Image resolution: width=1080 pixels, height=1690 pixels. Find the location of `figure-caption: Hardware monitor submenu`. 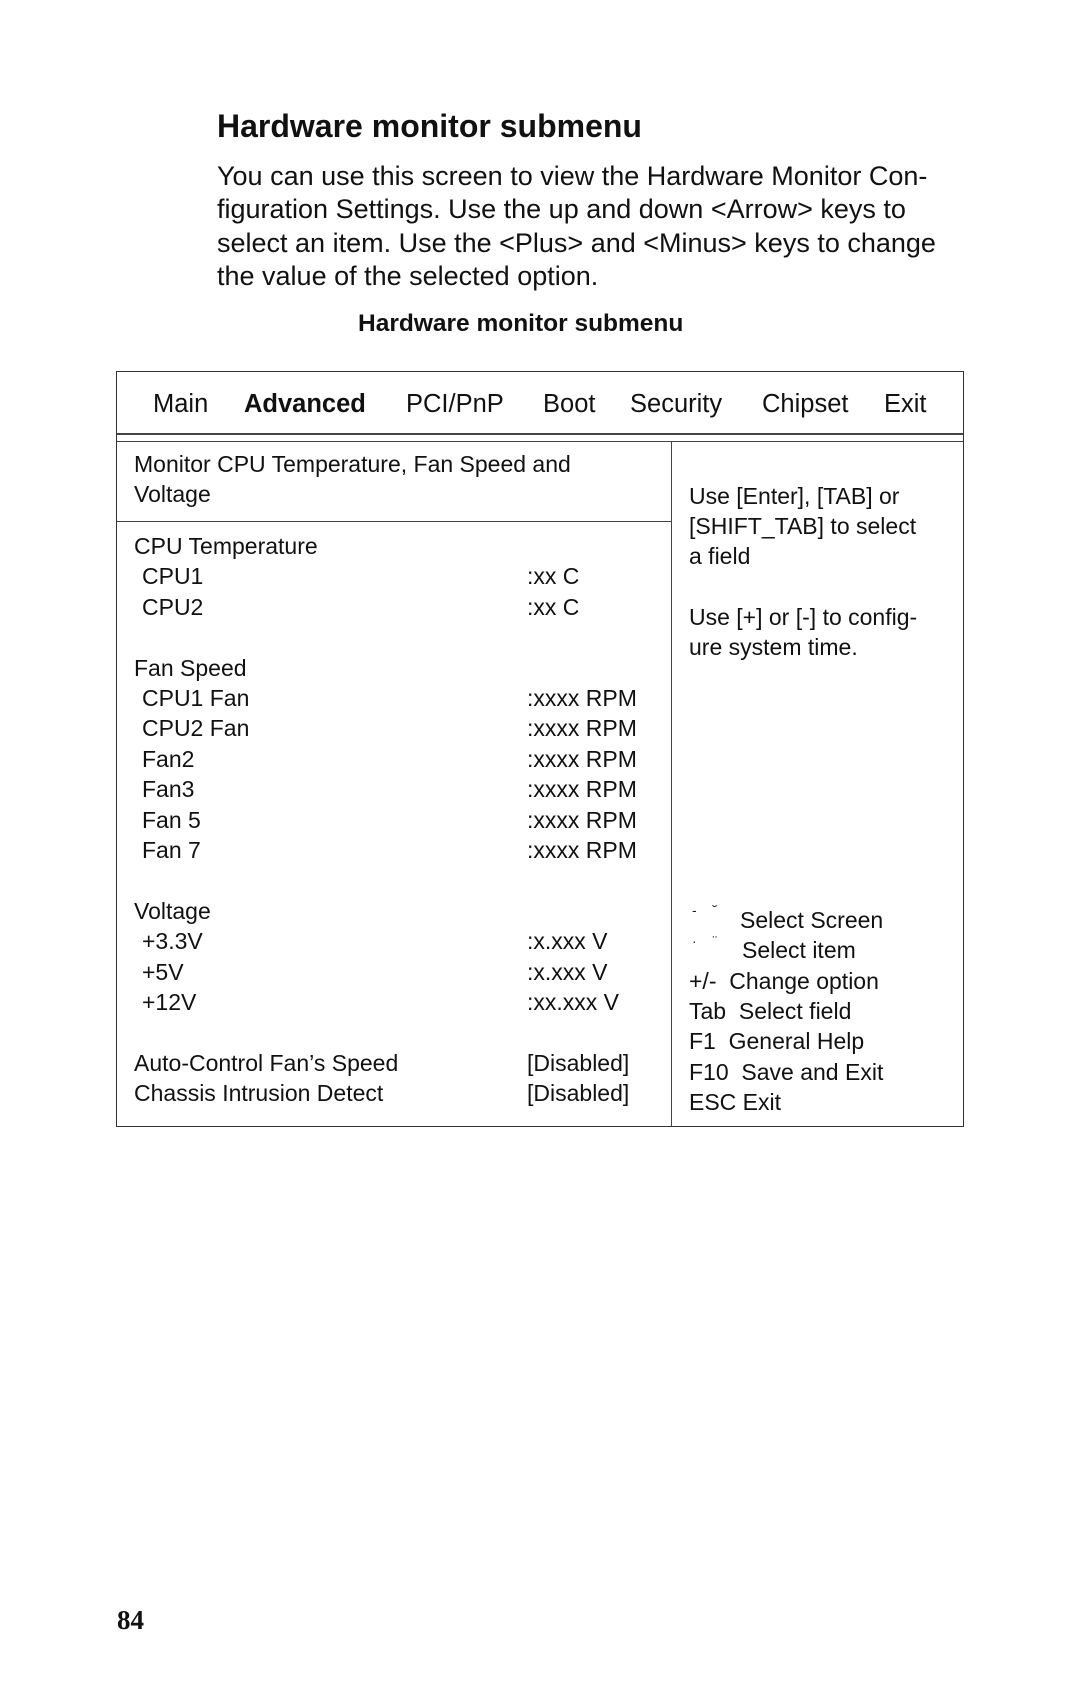

figure-caption: Hardware monitor submenu is located at coordinates (521, 323).